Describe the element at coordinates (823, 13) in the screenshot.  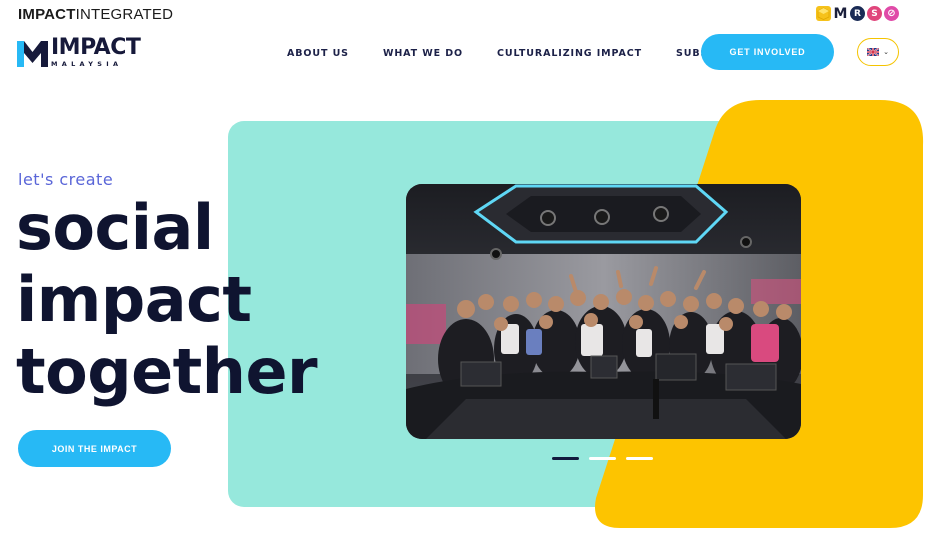
I see `cube-brand-icon` at that location.